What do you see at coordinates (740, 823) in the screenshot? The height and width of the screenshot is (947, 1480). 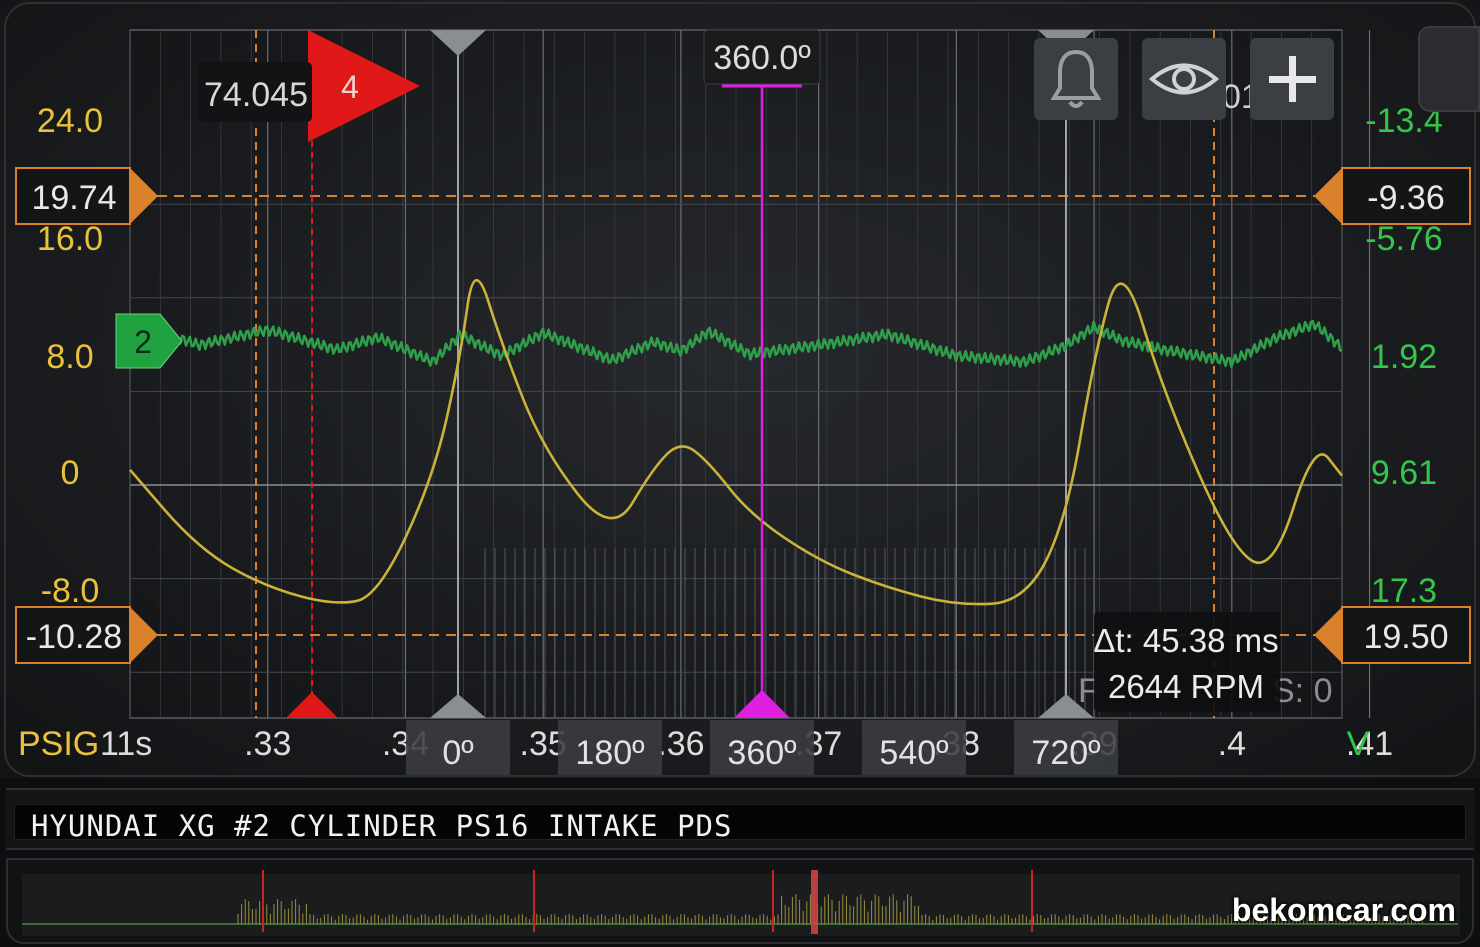 I see `title-field: HYUNDAI XG #2 CYLINDER PS16 INTAKE PDS` at bounding box center [740, 823].